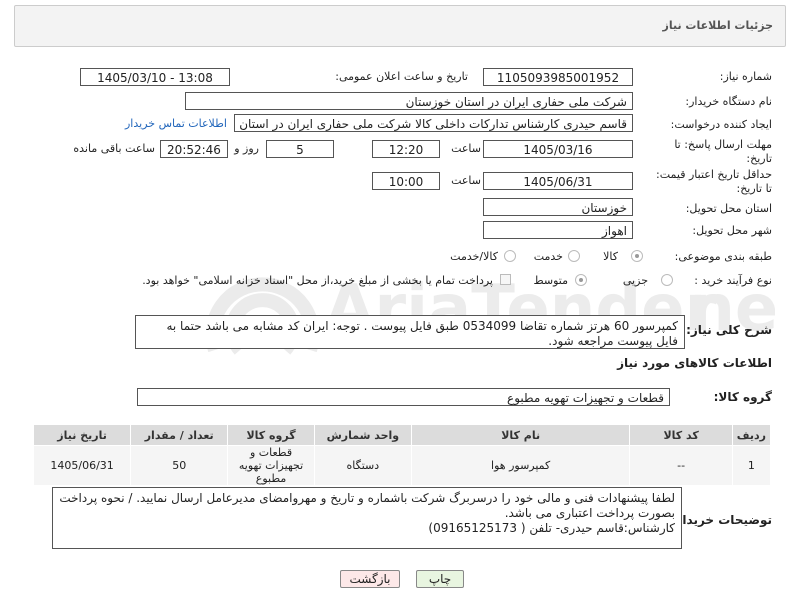  What do you see at coordinates (721, 124) in the screenshot?
I see `creator-label: ایجاد کننده درخواست:` at bounding box center [721, 124].